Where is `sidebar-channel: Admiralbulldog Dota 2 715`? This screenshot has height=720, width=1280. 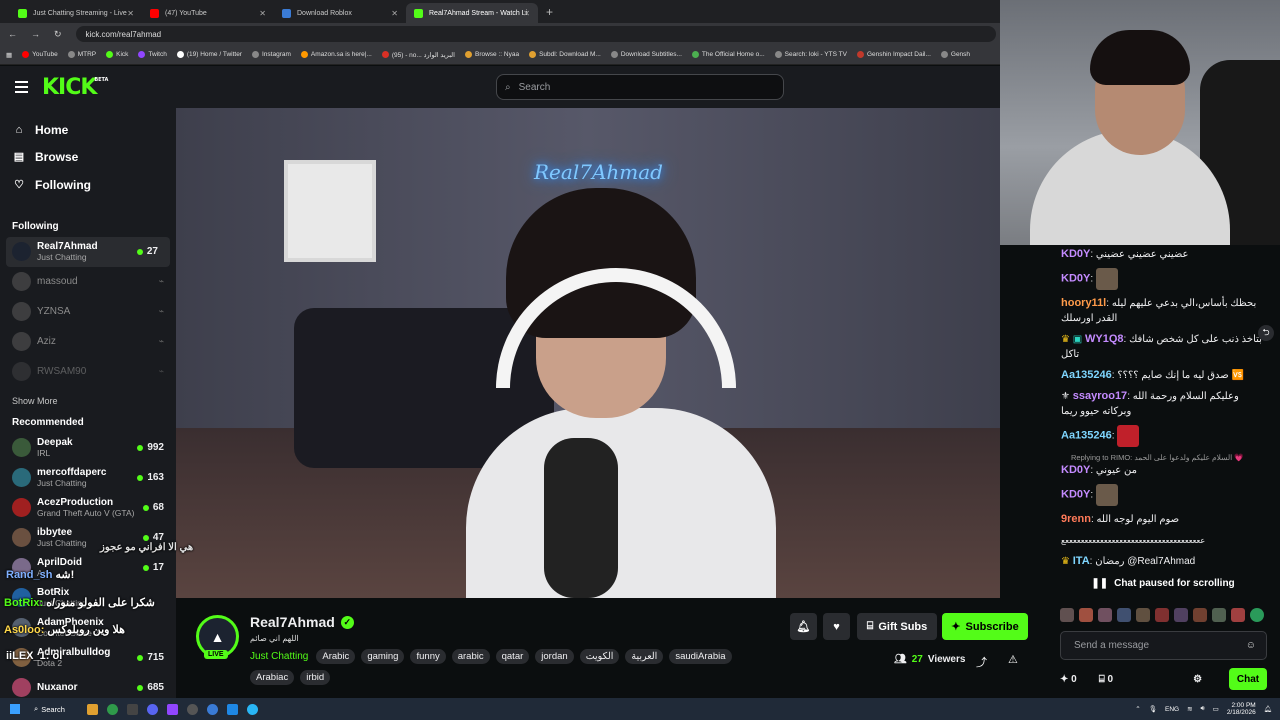
sidebar-channel: Admiralbulldog Dota 2 715 is located at coordinates (88, 658).